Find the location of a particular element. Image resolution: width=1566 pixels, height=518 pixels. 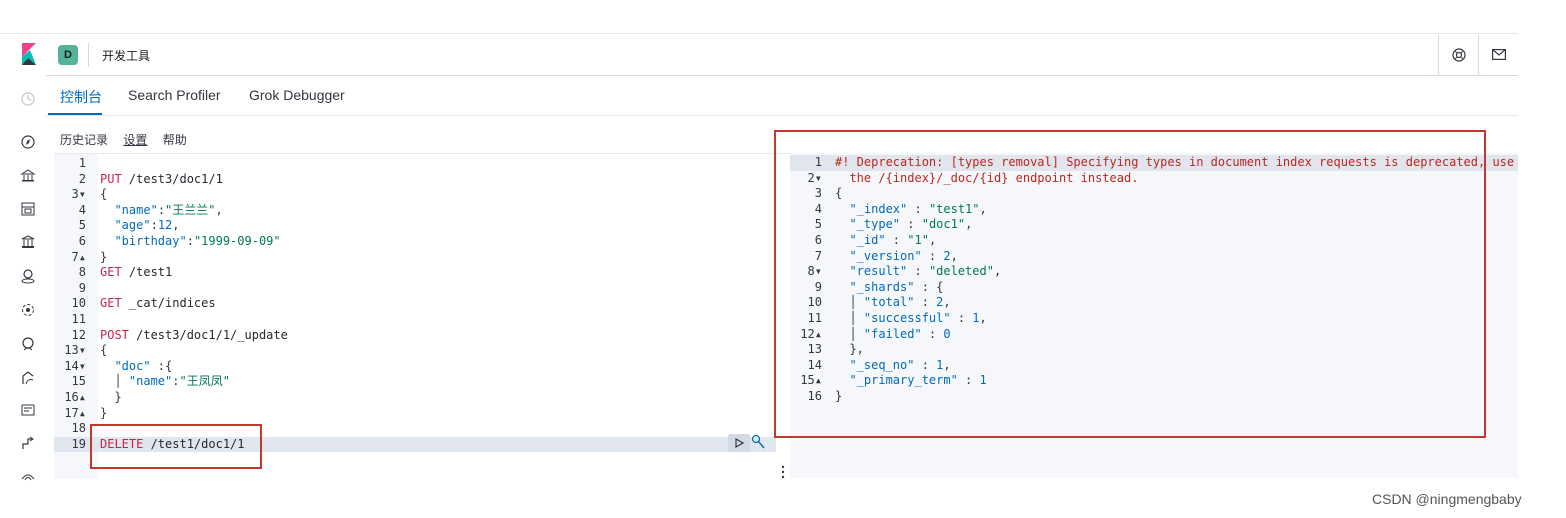

maps-icon is located at coordinates (28, 276).